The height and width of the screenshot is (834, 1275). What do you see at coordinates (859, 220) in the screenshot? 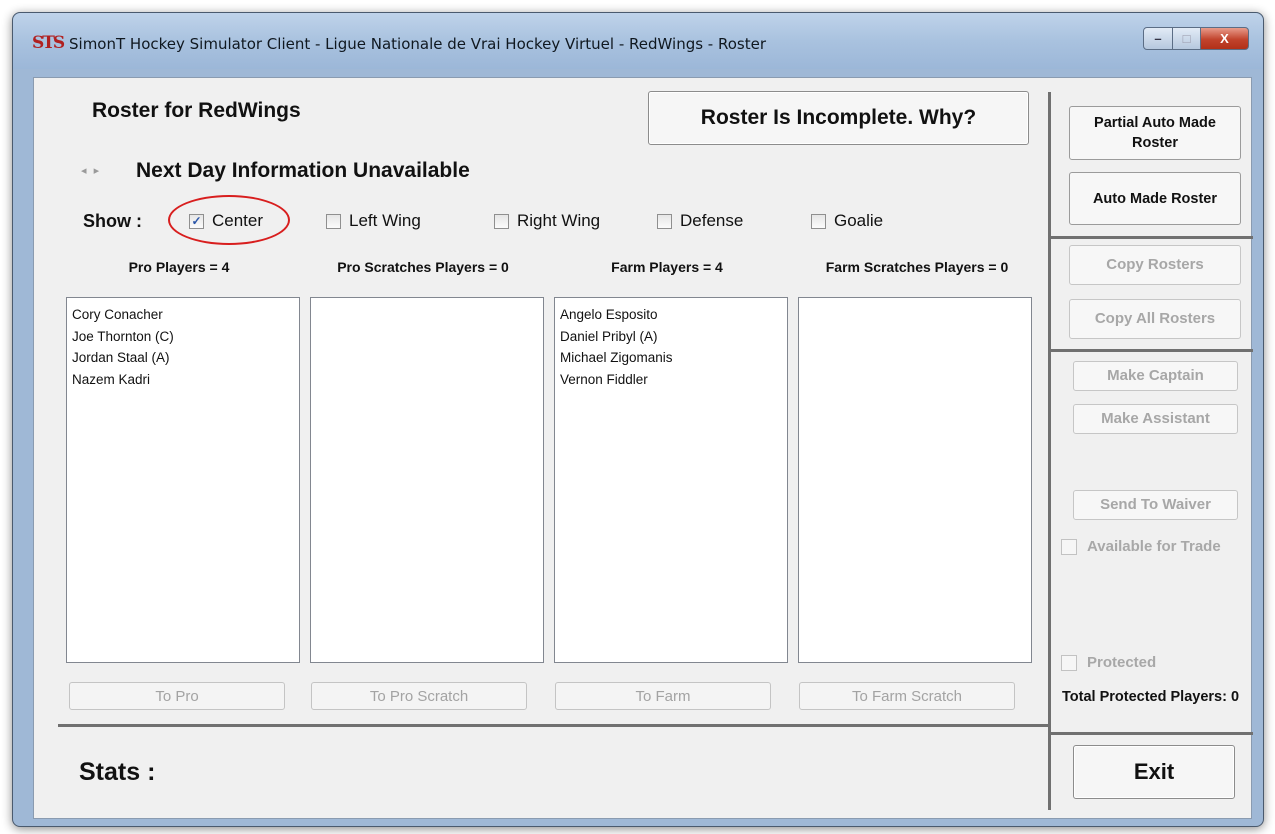
I see `filter-goalie-label: Goalie` at bounding box center [859, 220].